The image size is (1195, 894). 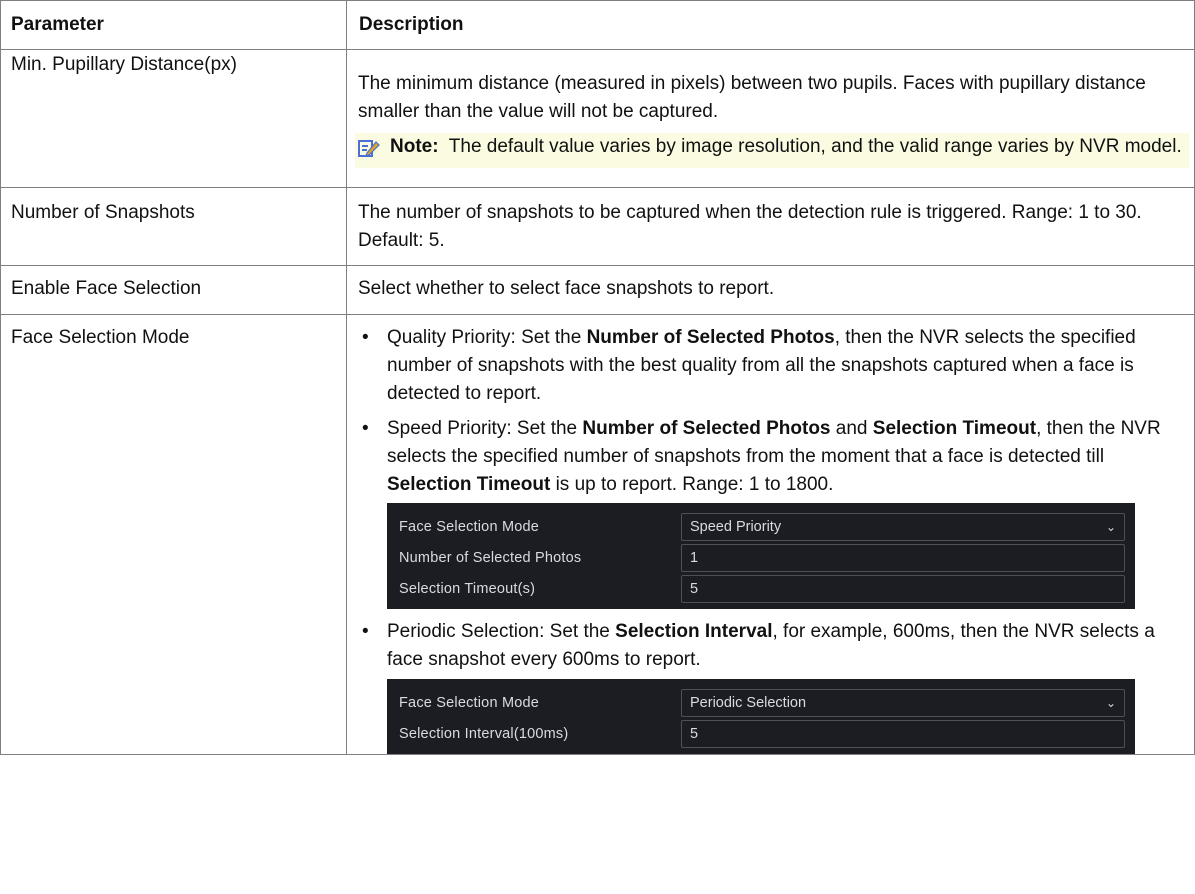 What do you see at coordinates (692, 484) in the screenshot?
I see `bullet-text: is up to report. Range: 1 to 1800.` at bounding box center [692, 484].